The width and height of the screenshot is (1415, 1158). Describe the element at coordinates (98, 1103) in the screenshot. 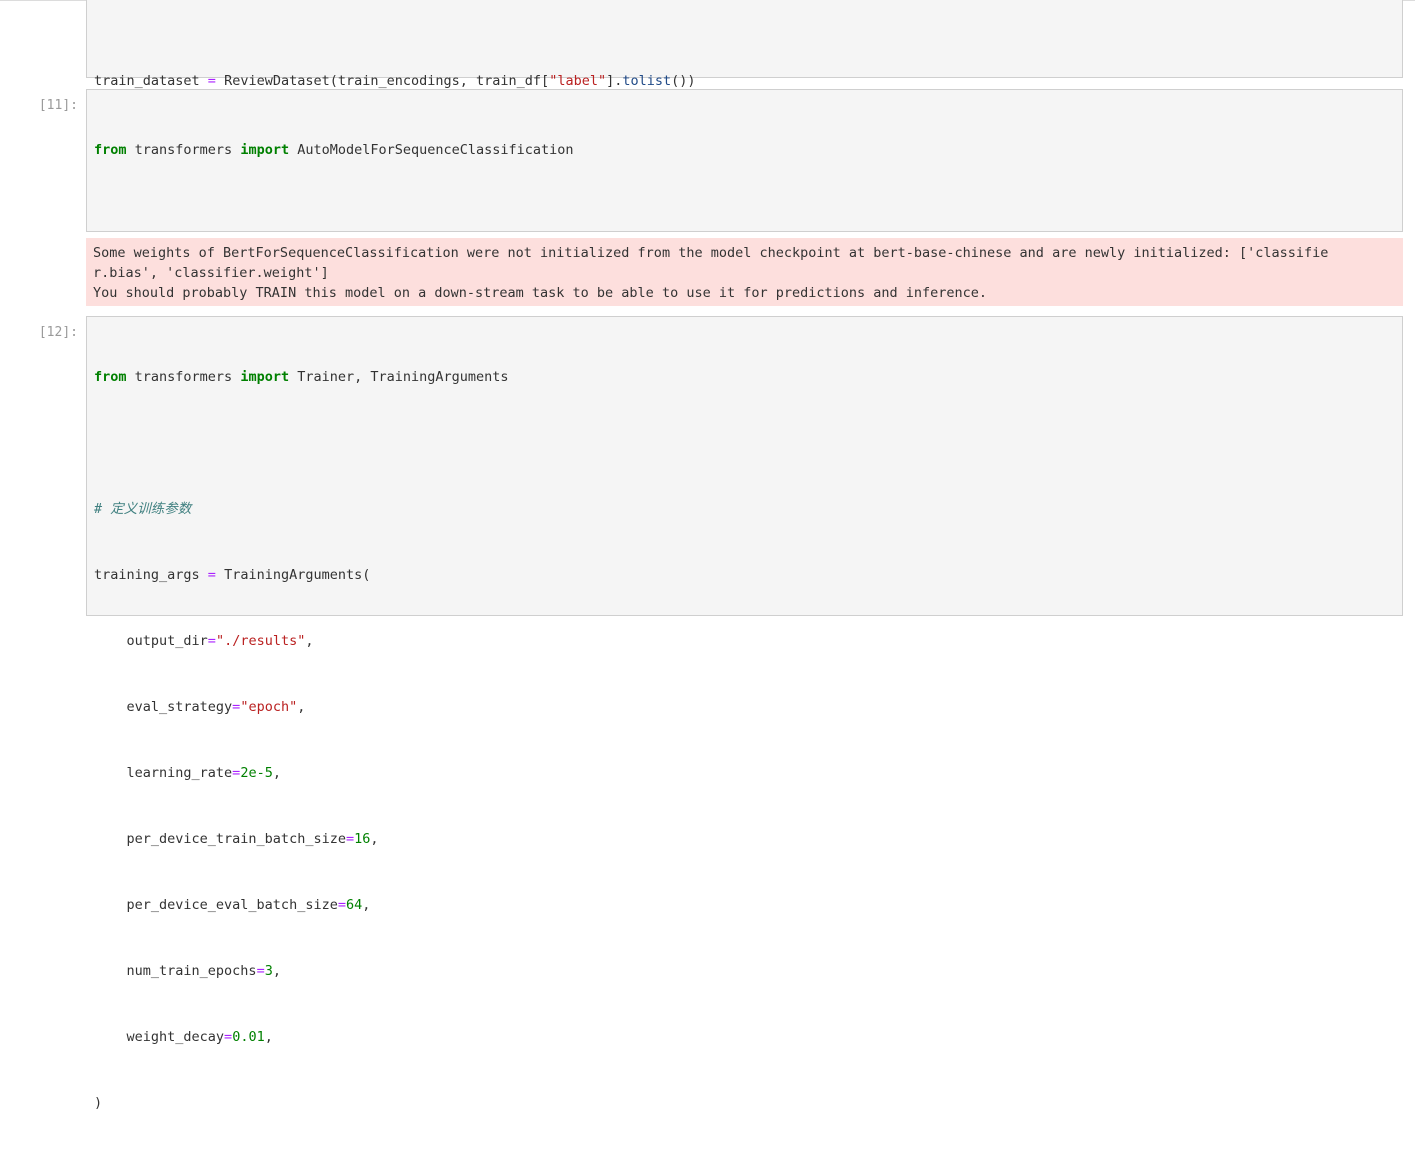

I see `code-line: )` at that location.